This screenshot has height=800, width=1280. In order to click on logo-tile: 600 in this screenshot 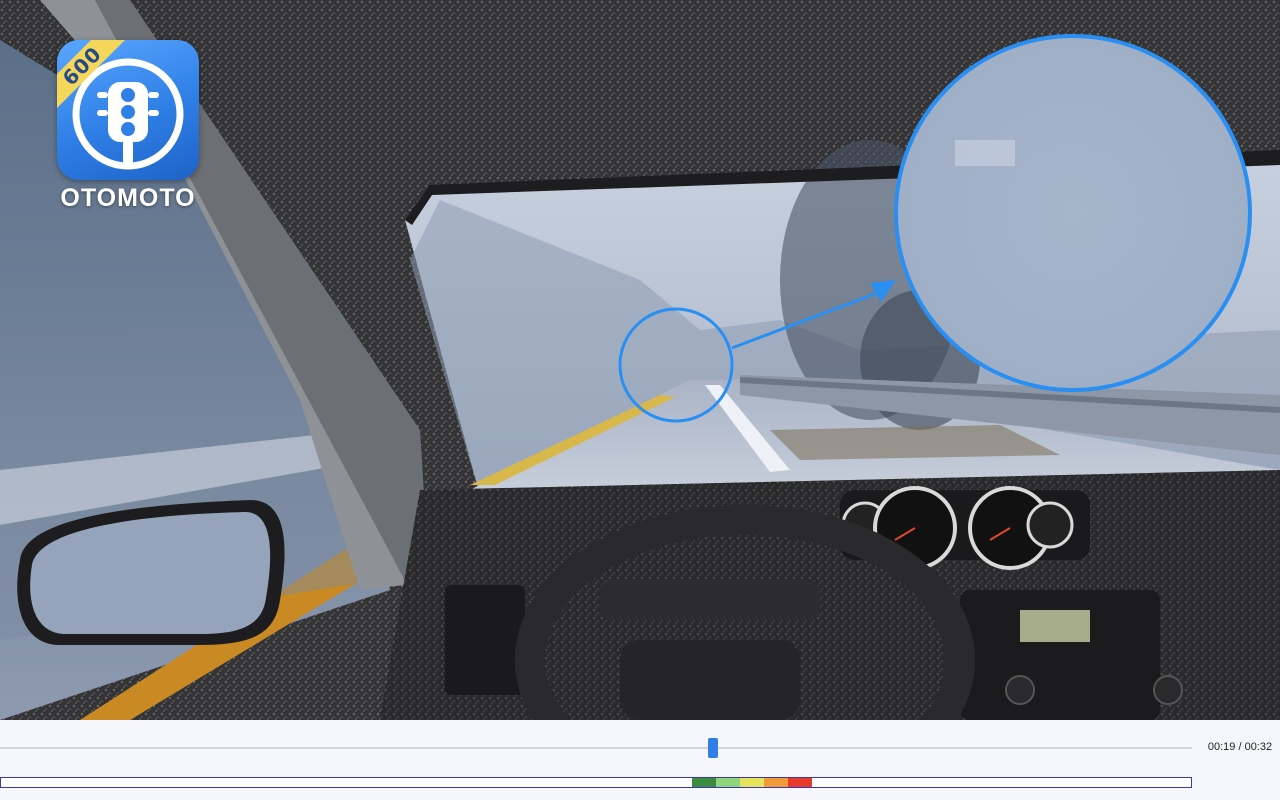, I will do `click(128, 110)`.